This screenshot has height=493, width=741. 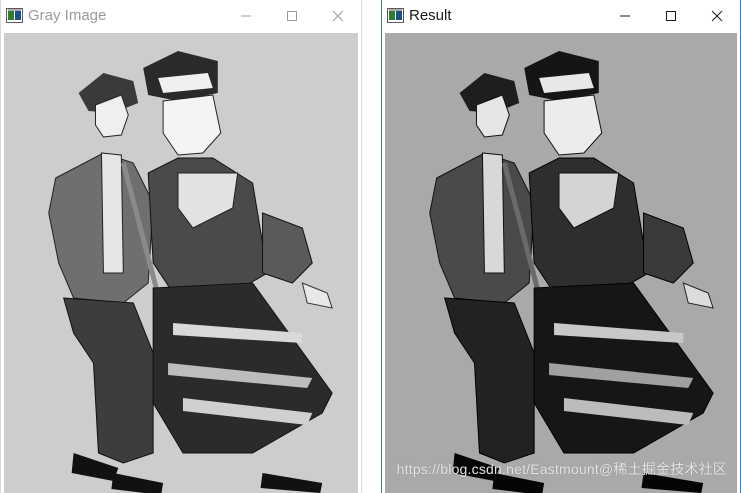 What do you see at coordinates (67, 15) in the screenshot?
I see `window-title: Gray Image` at bounding box center [67, 15].